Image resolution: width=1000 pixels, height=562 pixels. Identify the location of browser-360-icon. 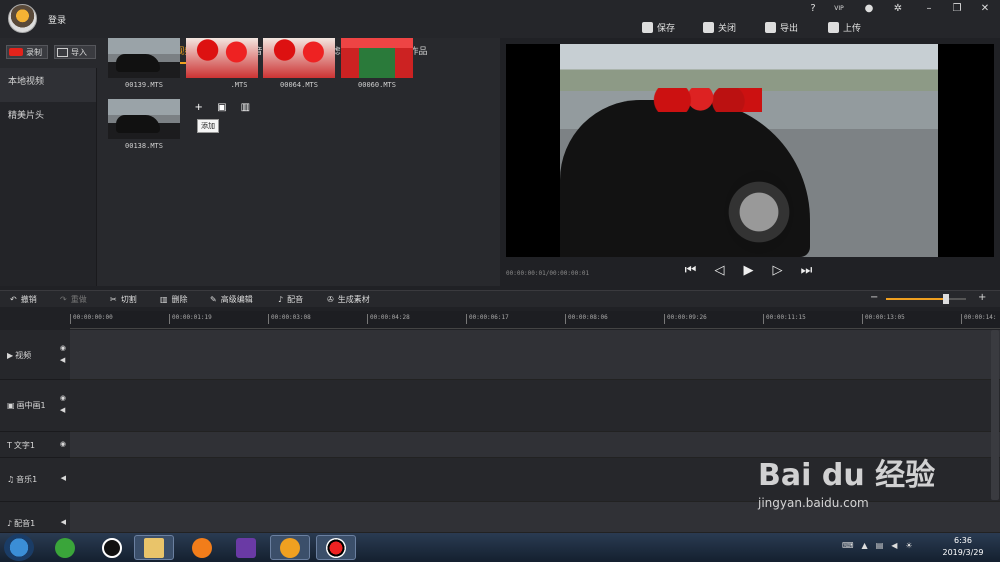
(65, 547).